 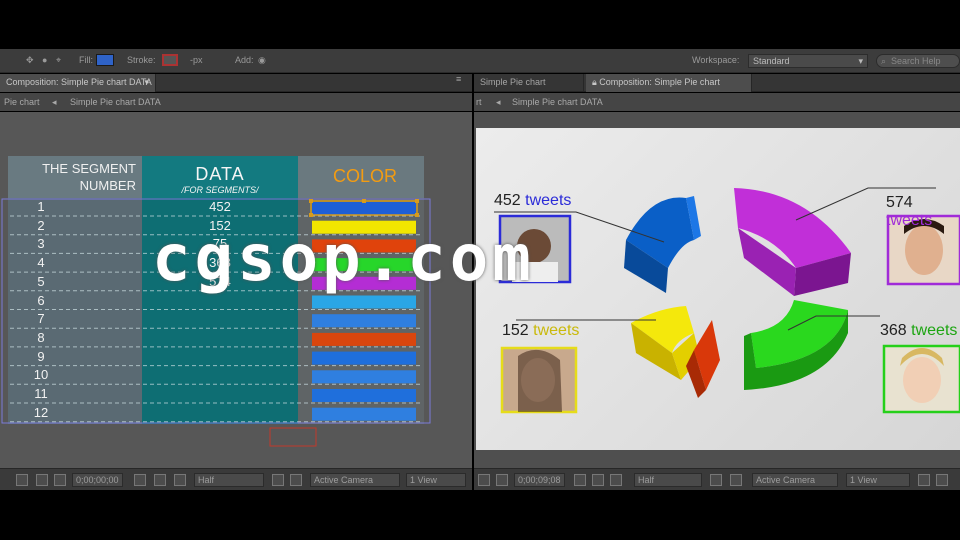 What do you see at coordinates (97, 480) in the screenshot?
I see `current-time-field: 0;00;00;00` at bounding box center [97, 480].